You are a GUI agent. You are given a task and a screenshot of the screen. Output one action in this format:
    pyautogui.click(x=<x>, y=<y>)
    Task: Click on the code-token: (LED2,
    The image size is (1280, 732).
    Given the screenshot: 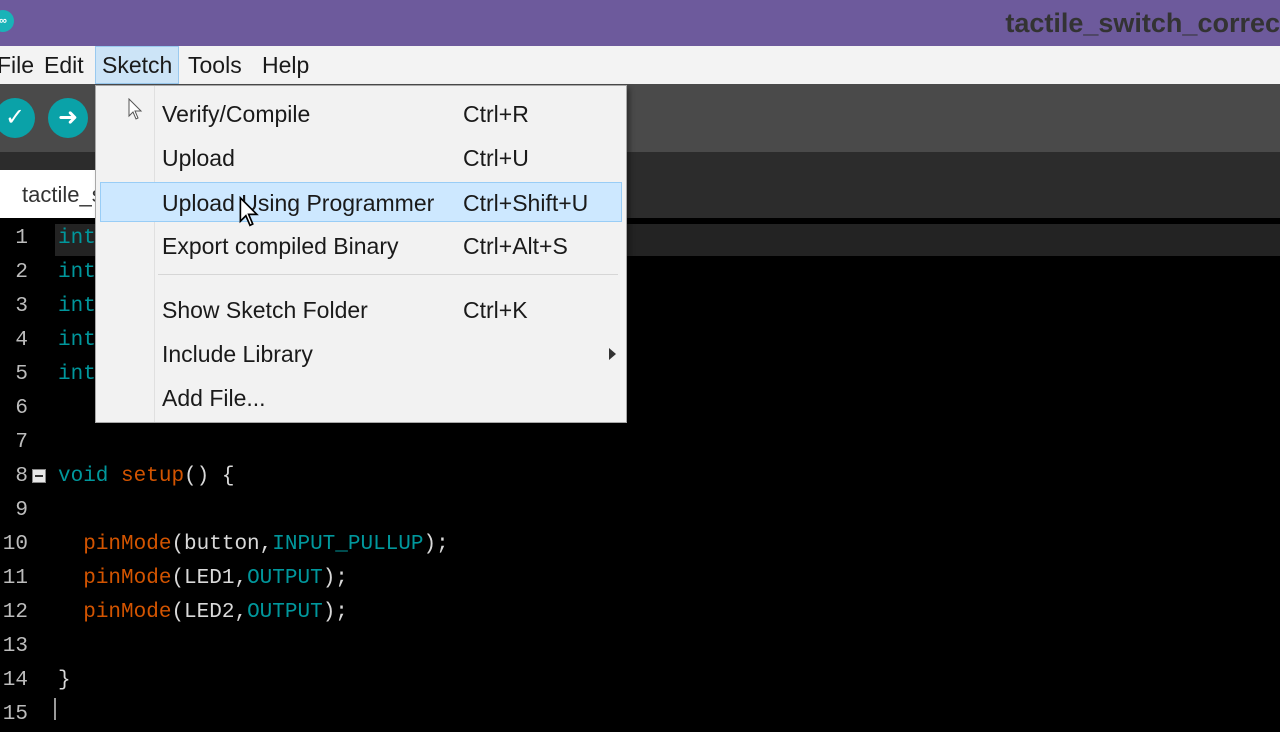 What is the action you would take?
    pyautogui.click(x=209, y=612)
    